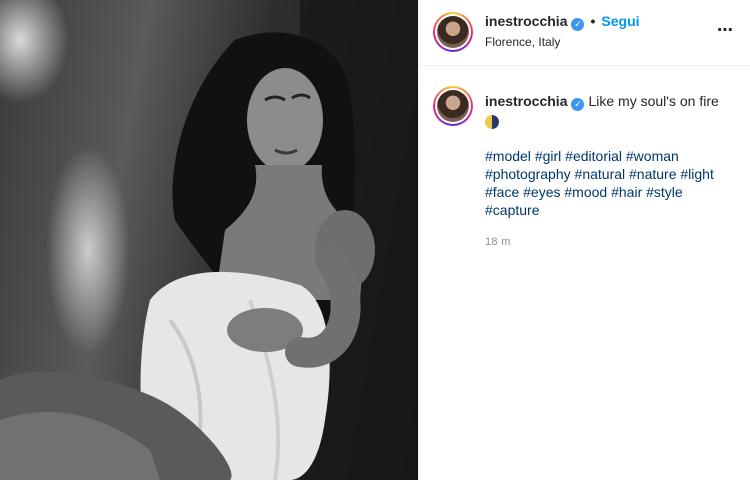  Describe the element at coordinates (508, 156) in the screenshot. I see `hashtag-link: #model` at that location.